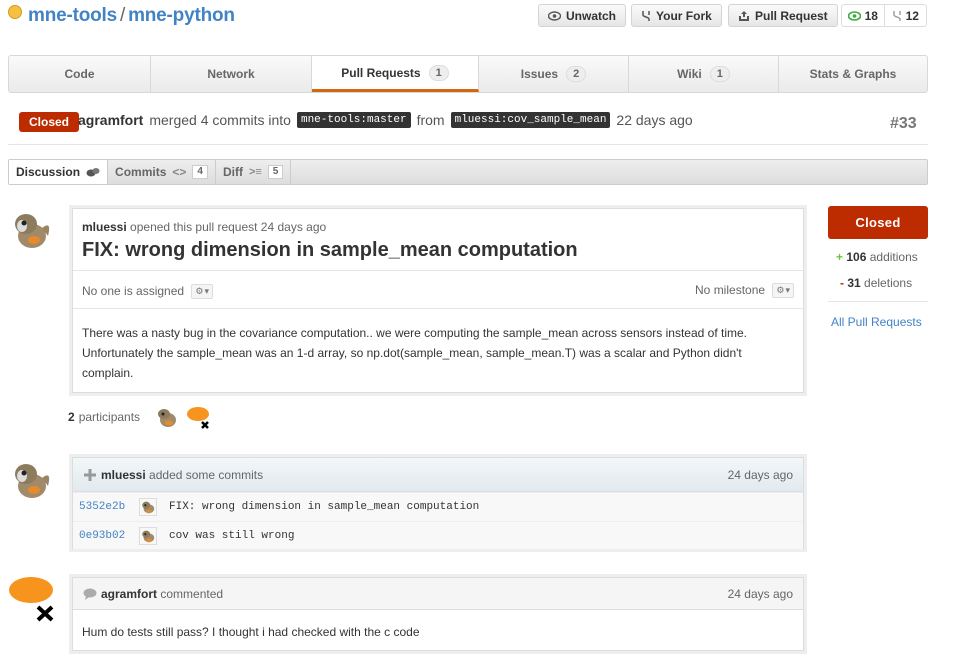  Describe the element at coordinates (539, 74) in the screenshot. I see `tab-label: Issues` at that location.